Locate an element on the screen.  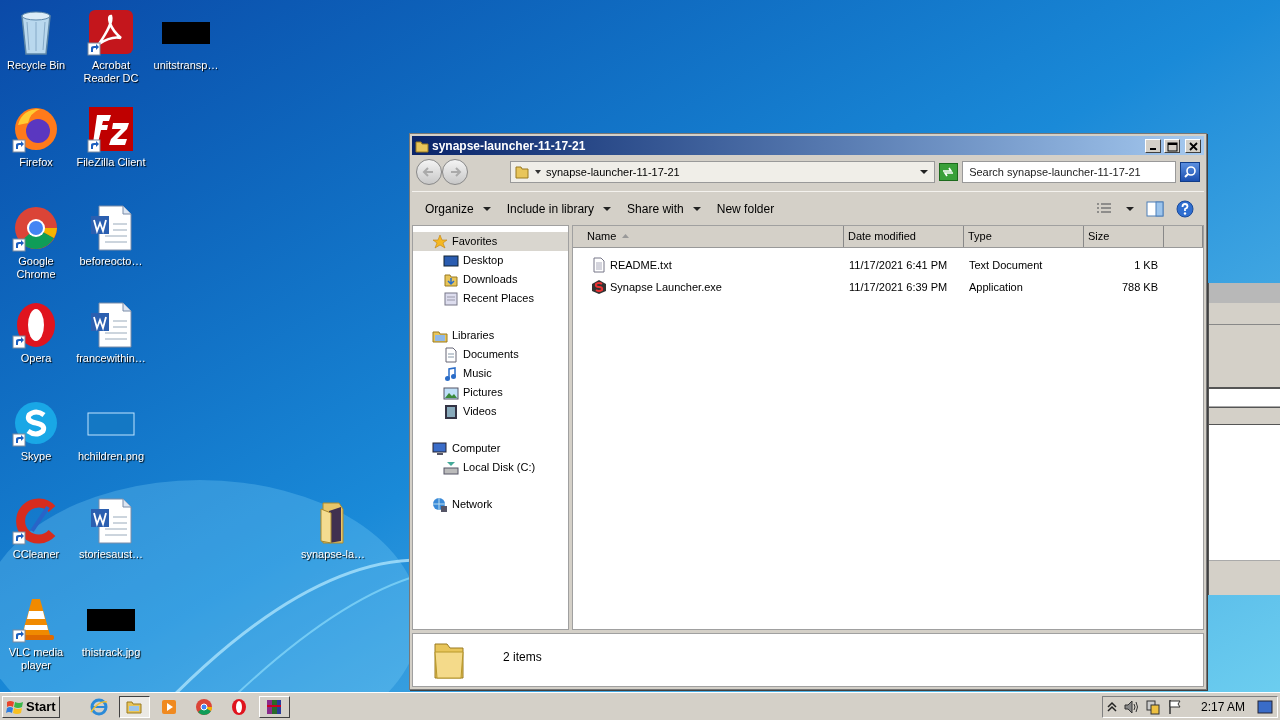
nav-item: Pictures is located at coordinates (490, 392).